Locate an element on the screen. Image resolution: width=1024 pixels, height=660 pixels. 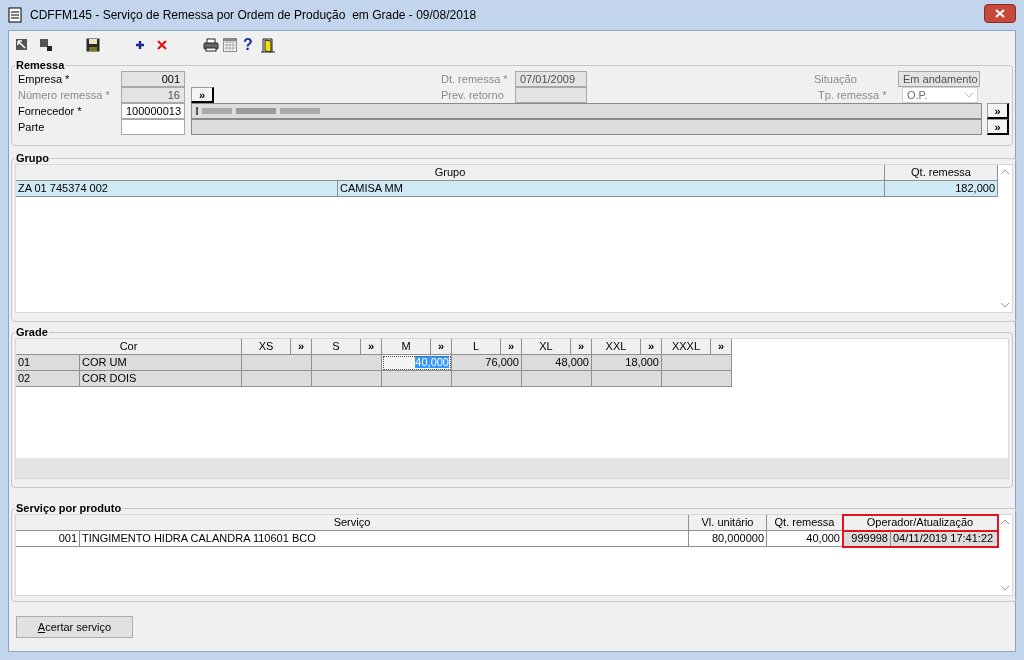
column-header: XS is located at coordinates (266, 347).